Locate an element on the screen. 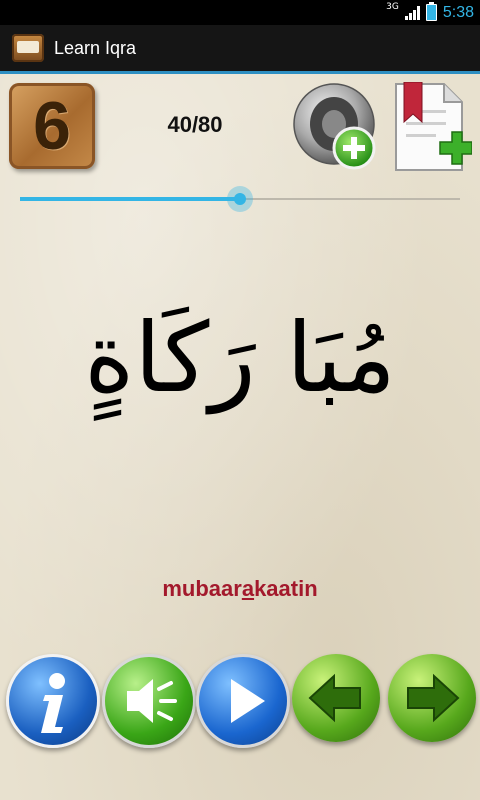 The width and height of the screenshot is (480, 800). play-button is located at coordinates (243, 701).